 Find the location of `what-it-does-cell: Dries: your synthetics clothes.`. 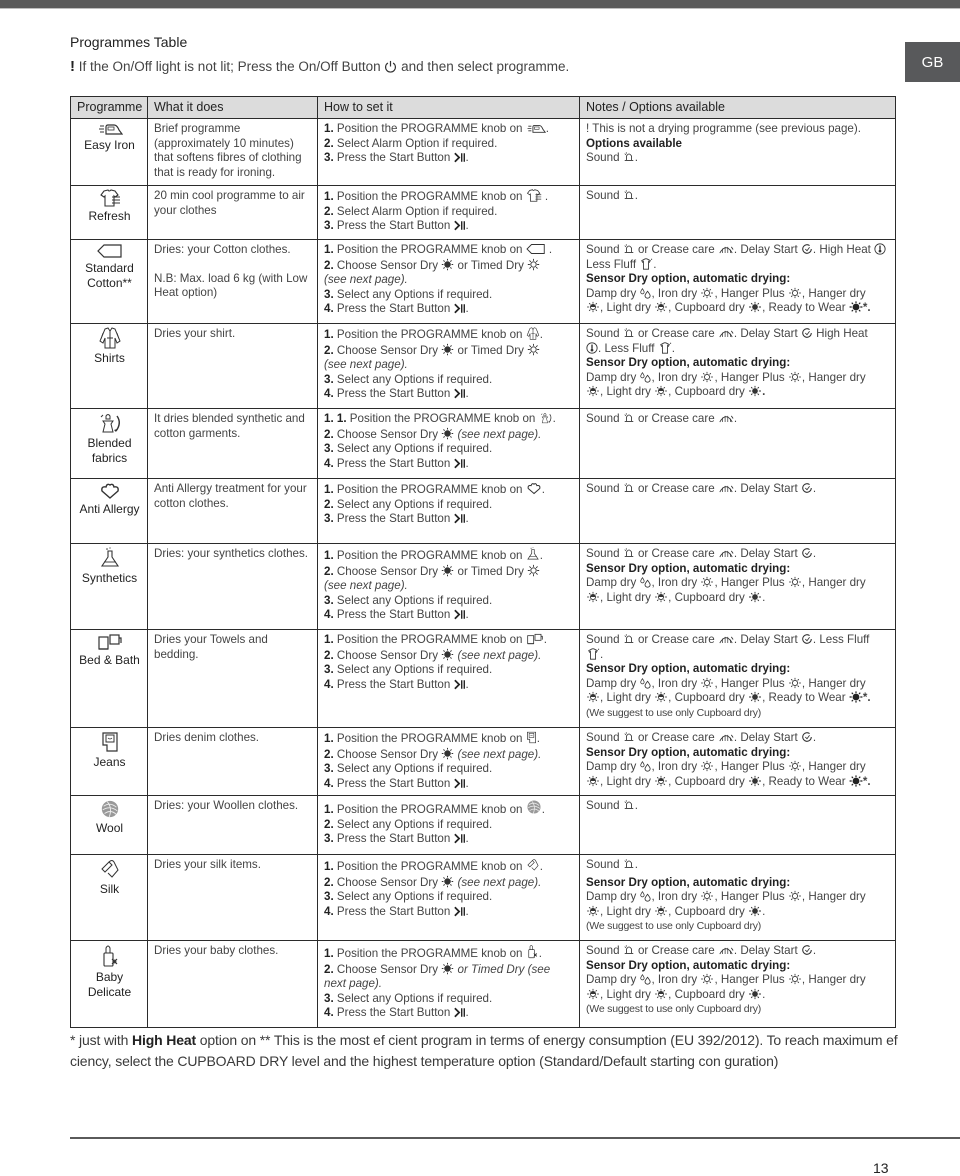

what-it-does-cell: Dries: your synthetics clothes. is located at coordinates (232, 586).